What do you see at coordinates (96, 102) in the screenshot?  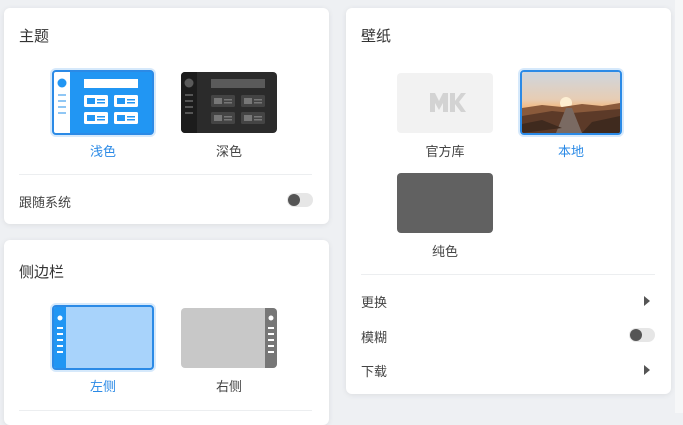 I see `light-theme-preview-icon` at bounding box center [96, 102].